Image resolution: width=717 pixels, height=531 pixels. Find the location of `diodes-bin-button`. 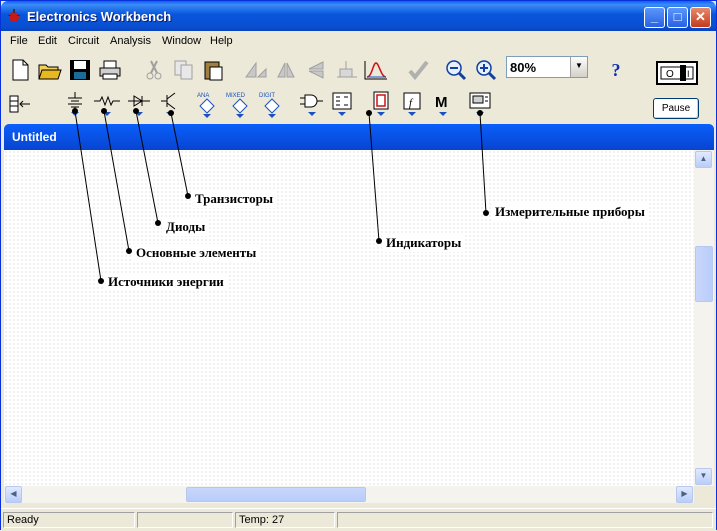

diodes-bin-button is located at coordinates (139, 104).